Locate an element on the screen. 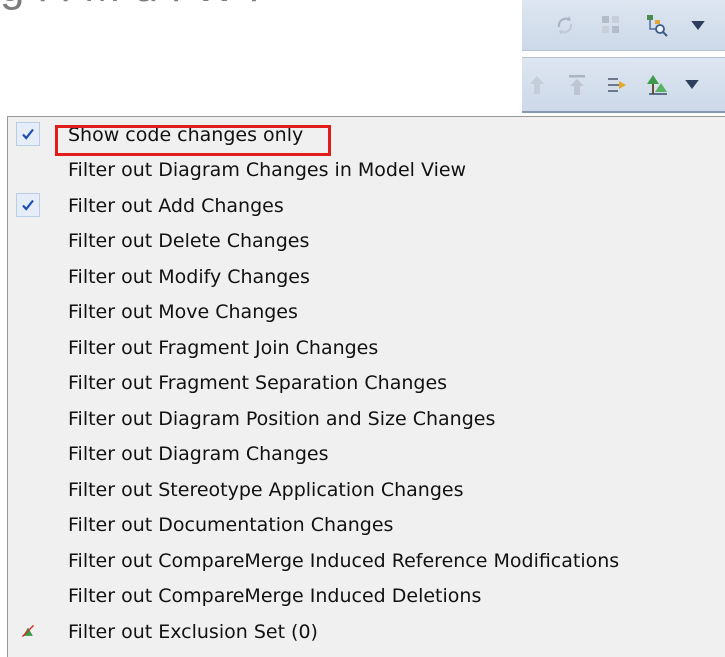  menu-item: Filter out Fragment Join Changes is located at coordinates (366, 348).